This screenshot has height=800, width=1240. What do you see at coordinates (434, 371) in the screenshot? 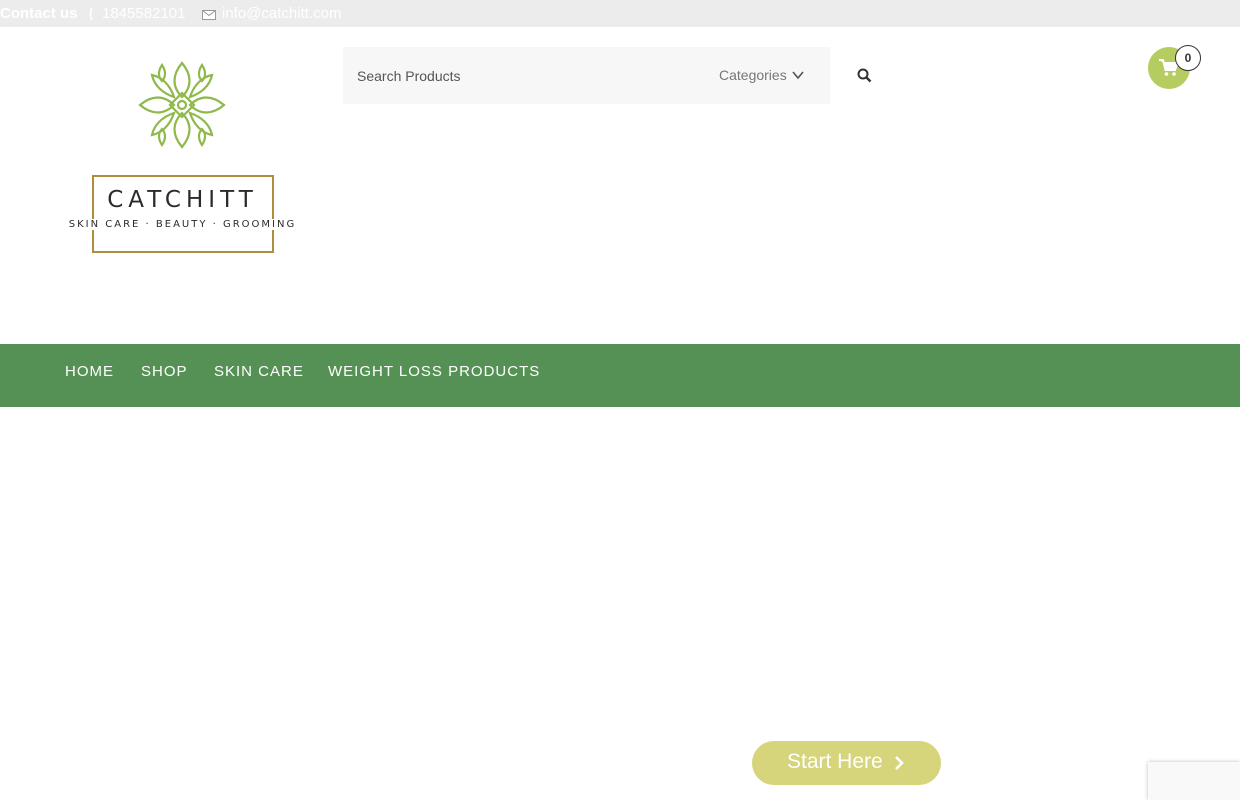
I see `nav-item-weight-loss-products: WEIGHT LOSS PRODUCTS` at bounding box center [434, 371].